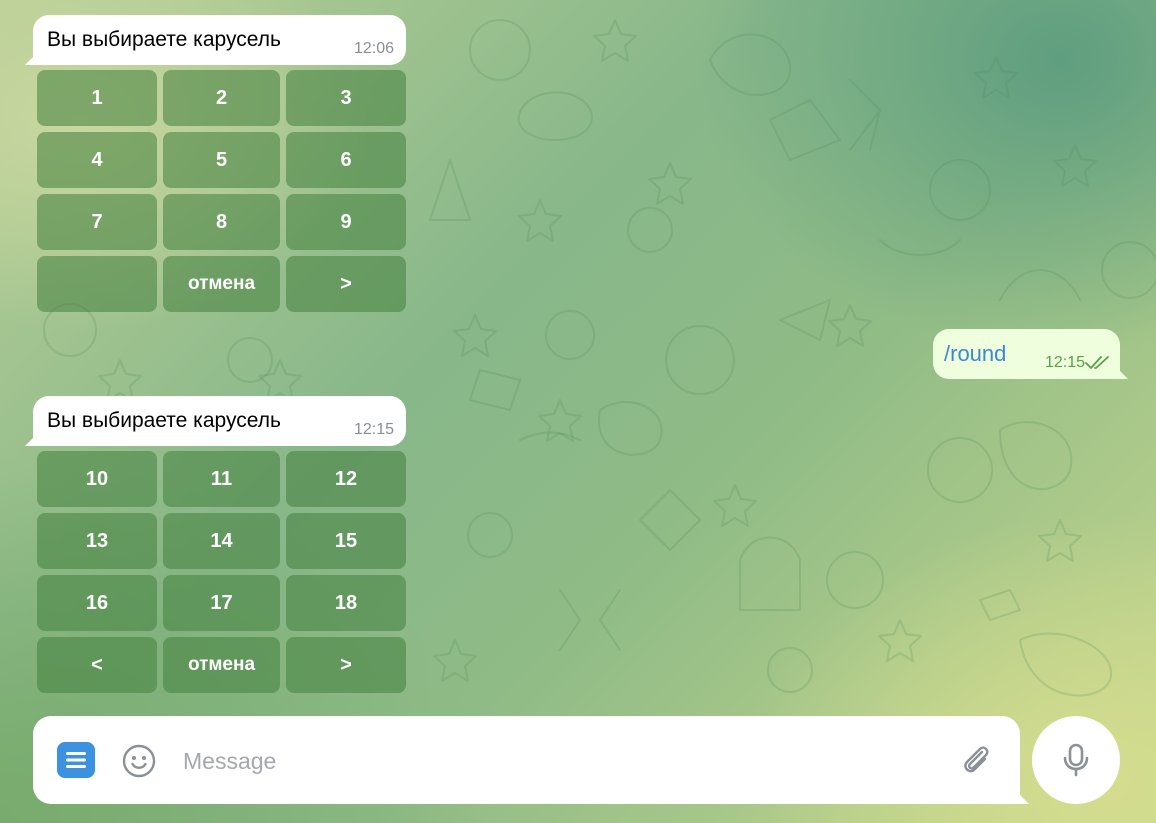  What do you see at coordinates (221, 222) in the screenshot?
I see `keyboard-button-8: 8` at bounding box center [221, 222].